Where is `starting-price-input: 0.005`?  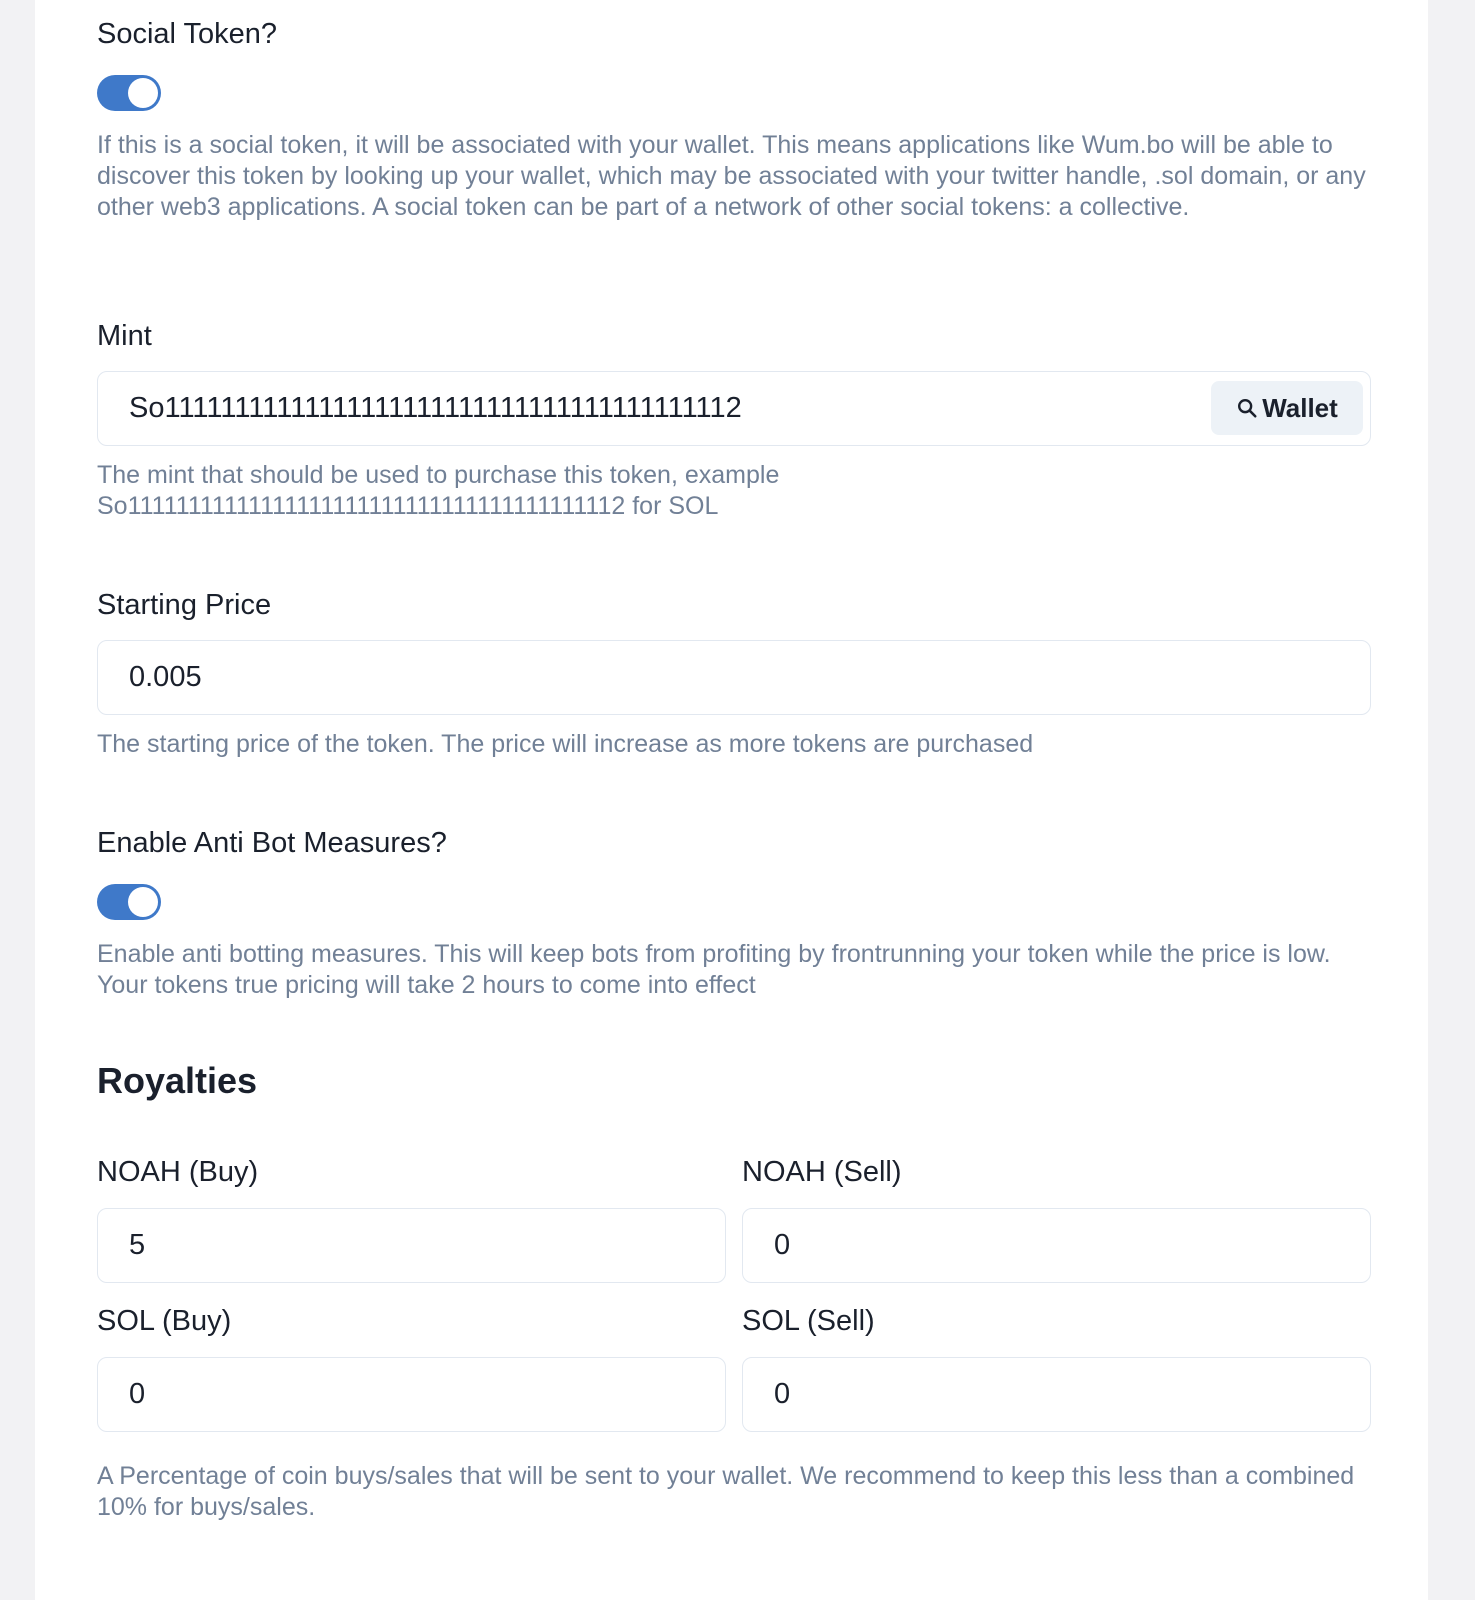 starting-price-input: 0.005 is located at coordinates (734, 677).